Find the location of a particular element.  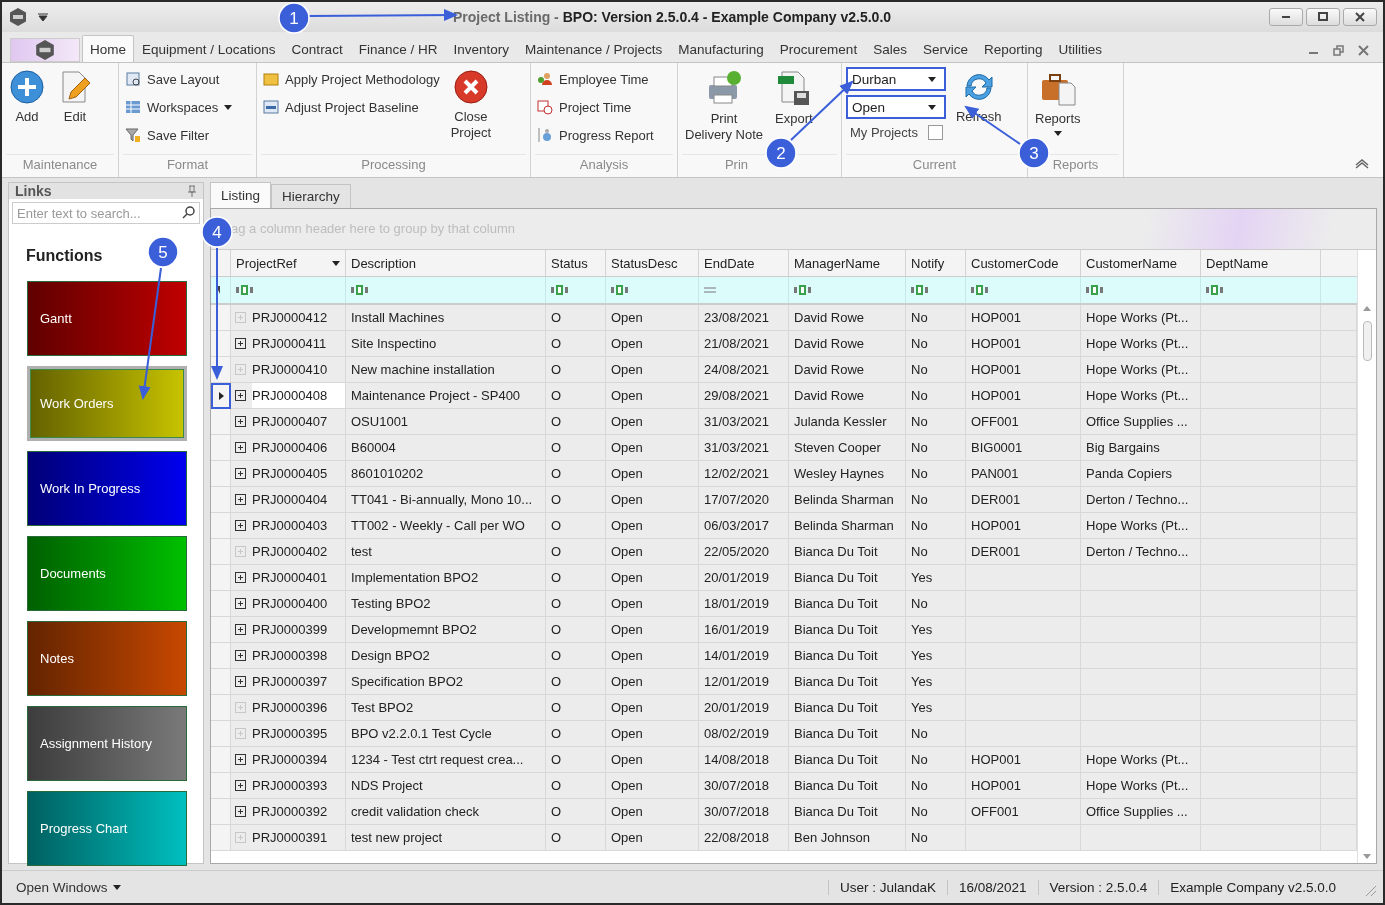

ribbon-tab: Maintenance / Projects is located at coordinates (593, 48).